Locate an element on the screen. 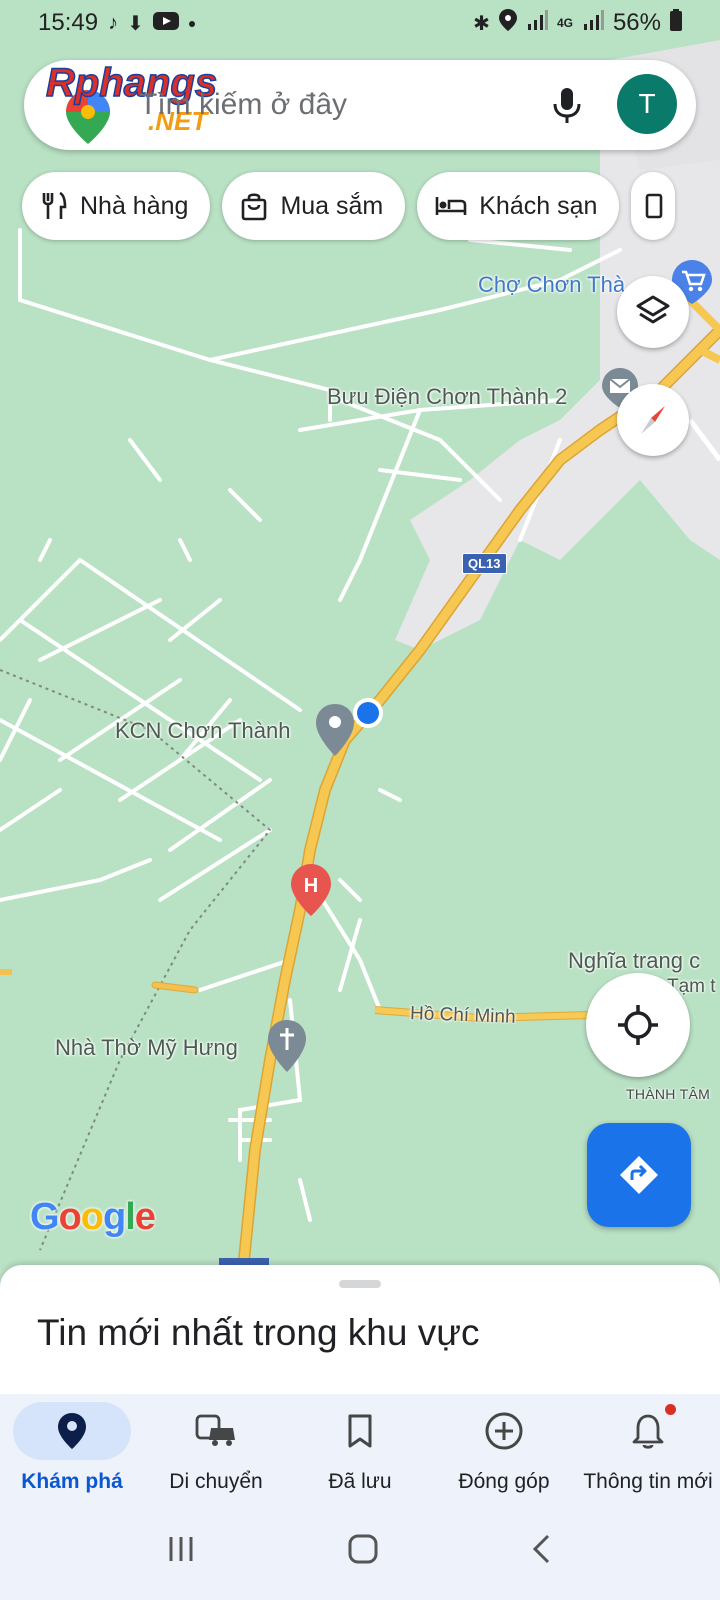 Image resolution: width=720 pixels, height=1600 pixels. church-pin-icon is located at coordinates (287, 1048).